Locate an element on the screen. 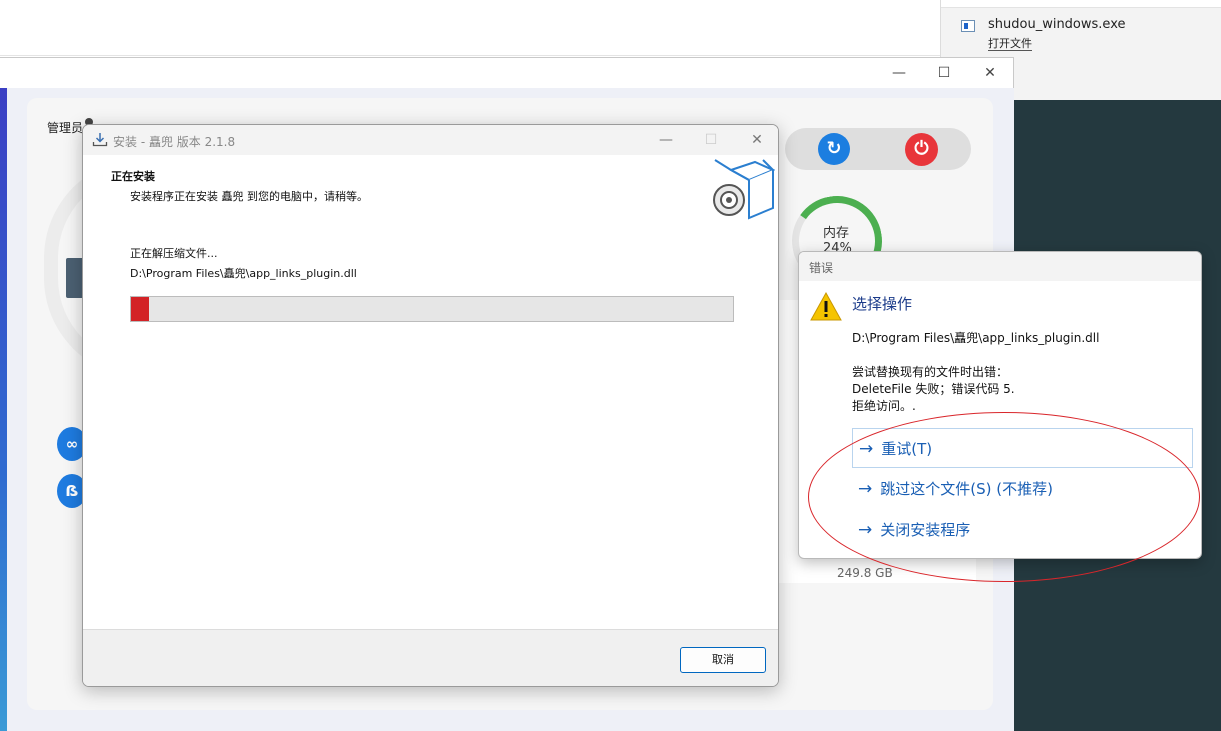  highlight-annotation-ellipse is located at coordinates (1004, 497).